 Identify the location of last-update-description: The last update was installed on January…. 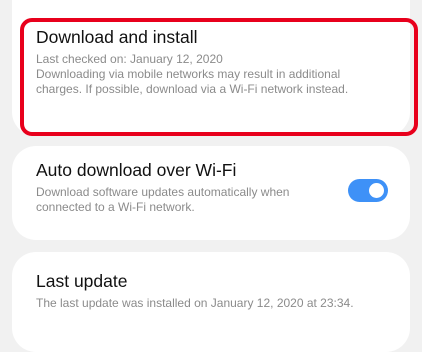
(195, 303).